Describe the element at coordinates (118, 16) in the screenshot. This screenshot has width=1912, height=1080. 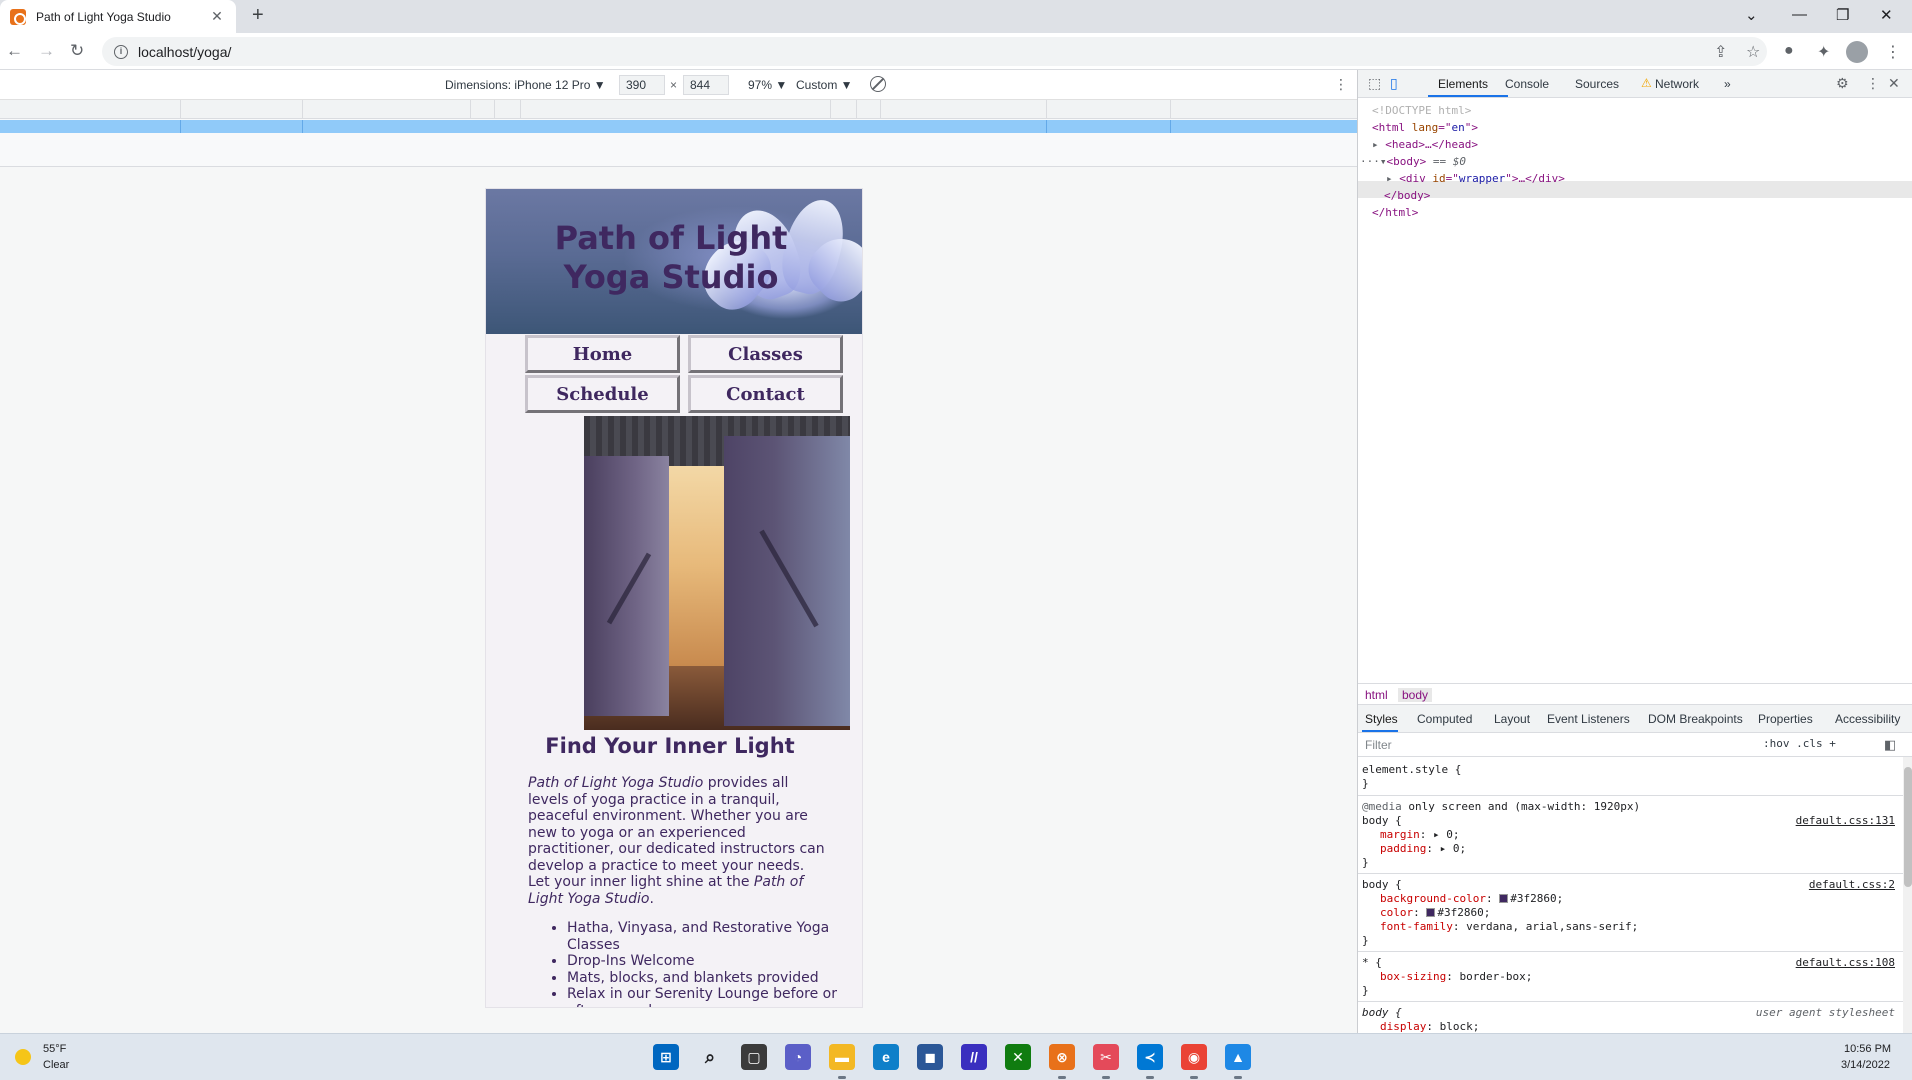
I see `browser-tab: Path of Light Yoga Studio ✕` at that location.